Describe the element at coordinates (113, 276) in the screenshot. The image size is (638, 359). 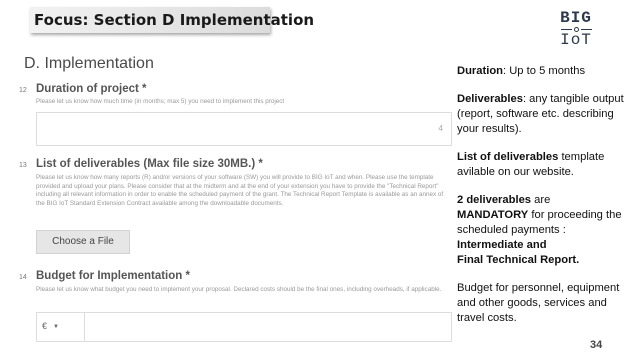
I see `budget-question-title: Budget for Implementation *` at that location.